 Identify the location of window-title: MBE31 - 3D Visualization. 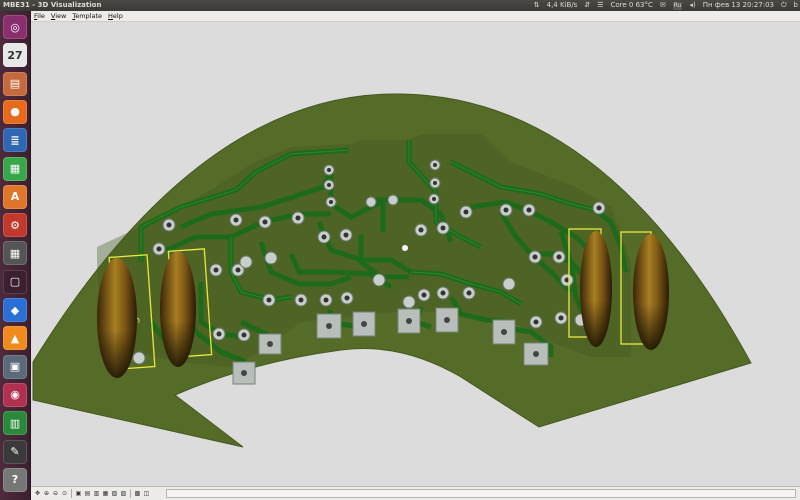
(52, 5).